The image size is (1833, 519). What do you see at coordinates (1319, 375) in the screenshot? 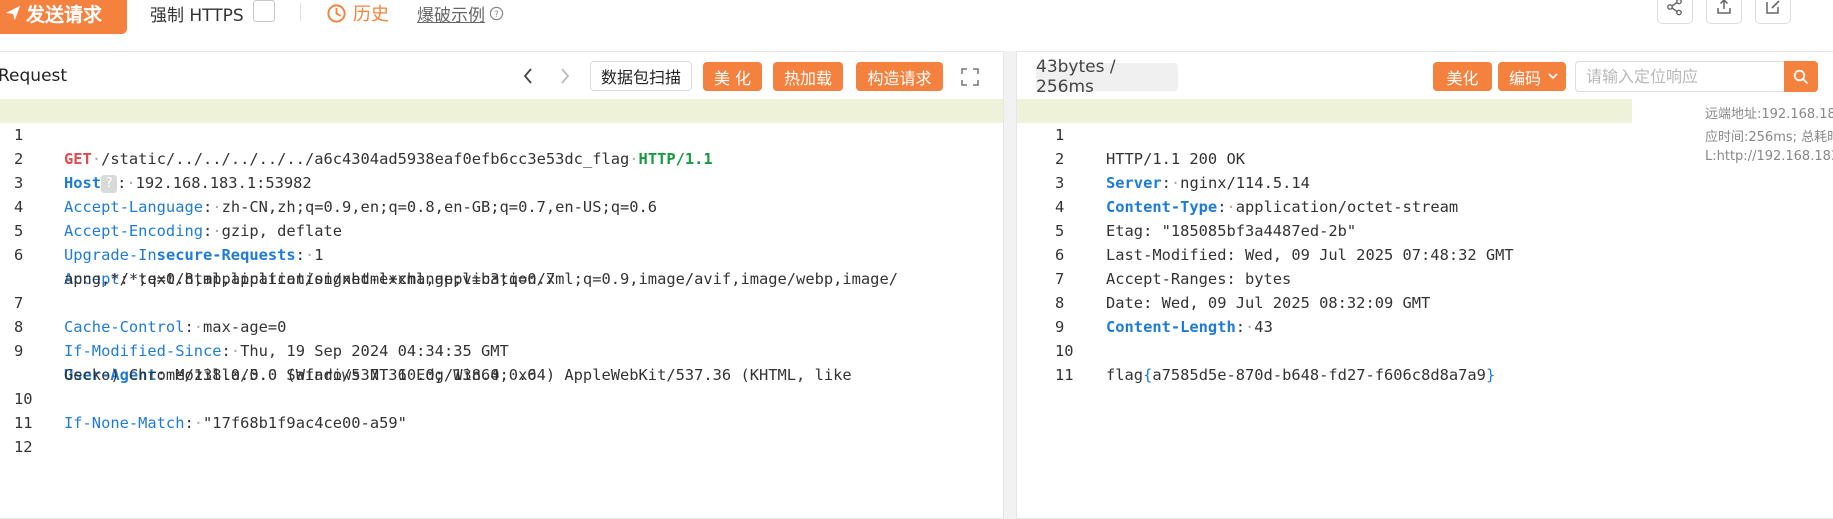
I see `flag-value: a7585d5e-870d-b648-fd27-f606c8d8a7a9` at bounding box center [1319, 375].